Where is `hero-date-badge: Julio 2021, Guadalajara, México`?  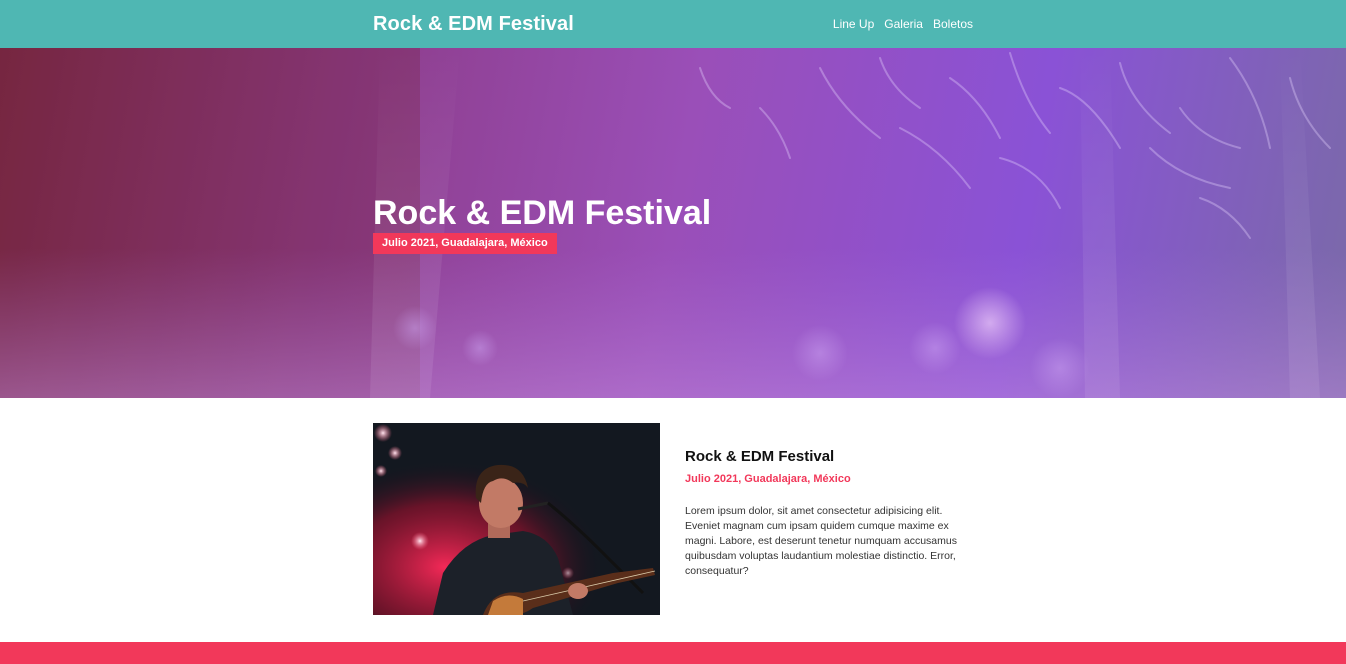
hero-date-badge: Julio 2021, Guadalajara, México is located at coordinates (465, 243).